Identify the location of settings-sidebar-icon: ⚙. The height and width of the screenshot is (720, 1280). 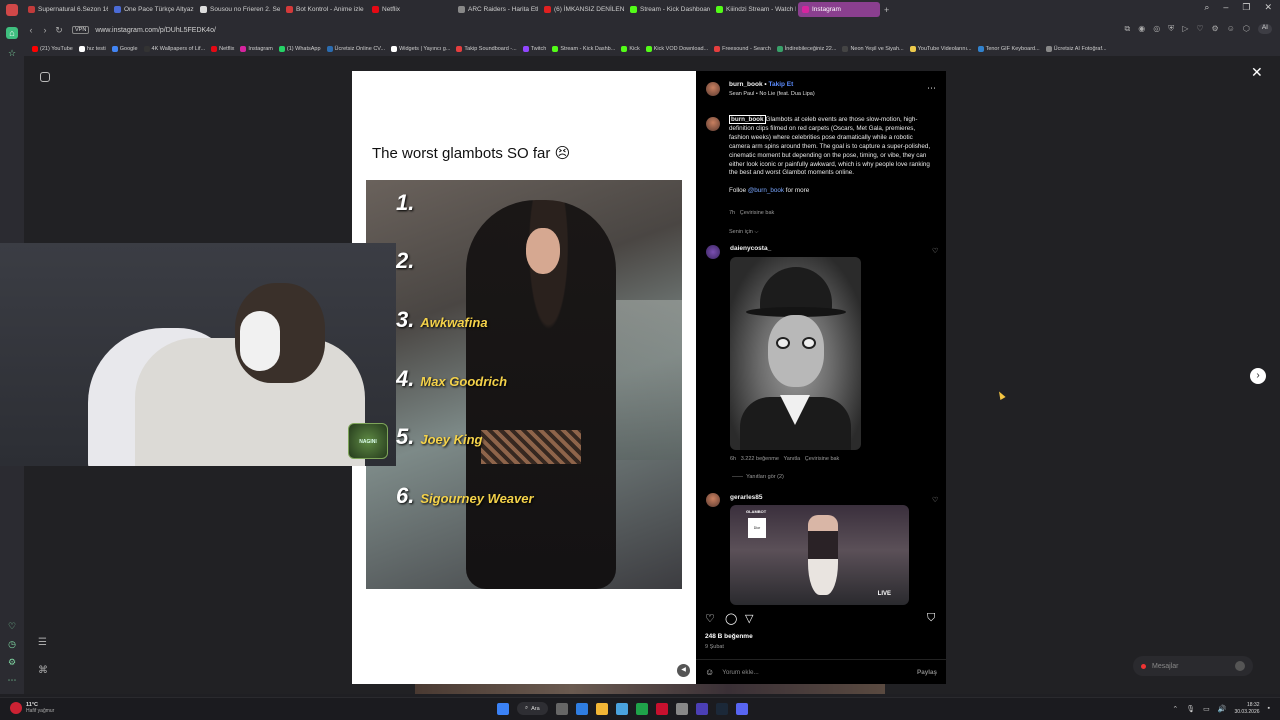
(12, 662).